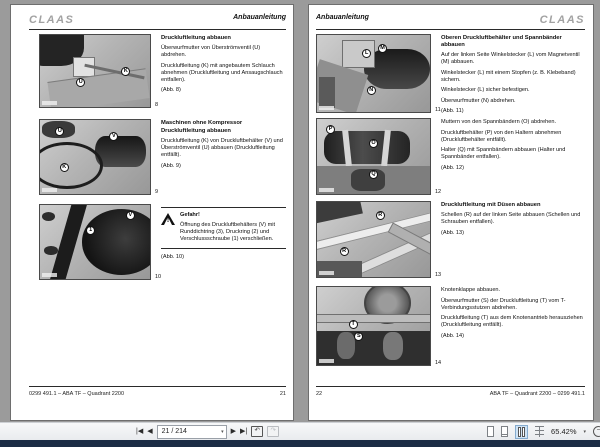 Image resolution: width=600 pixels, height=447 pixels. What do you see at coordinates (353, 324) in the screenshot?
I see `figure-label: T` at bounding box center [353, 324].